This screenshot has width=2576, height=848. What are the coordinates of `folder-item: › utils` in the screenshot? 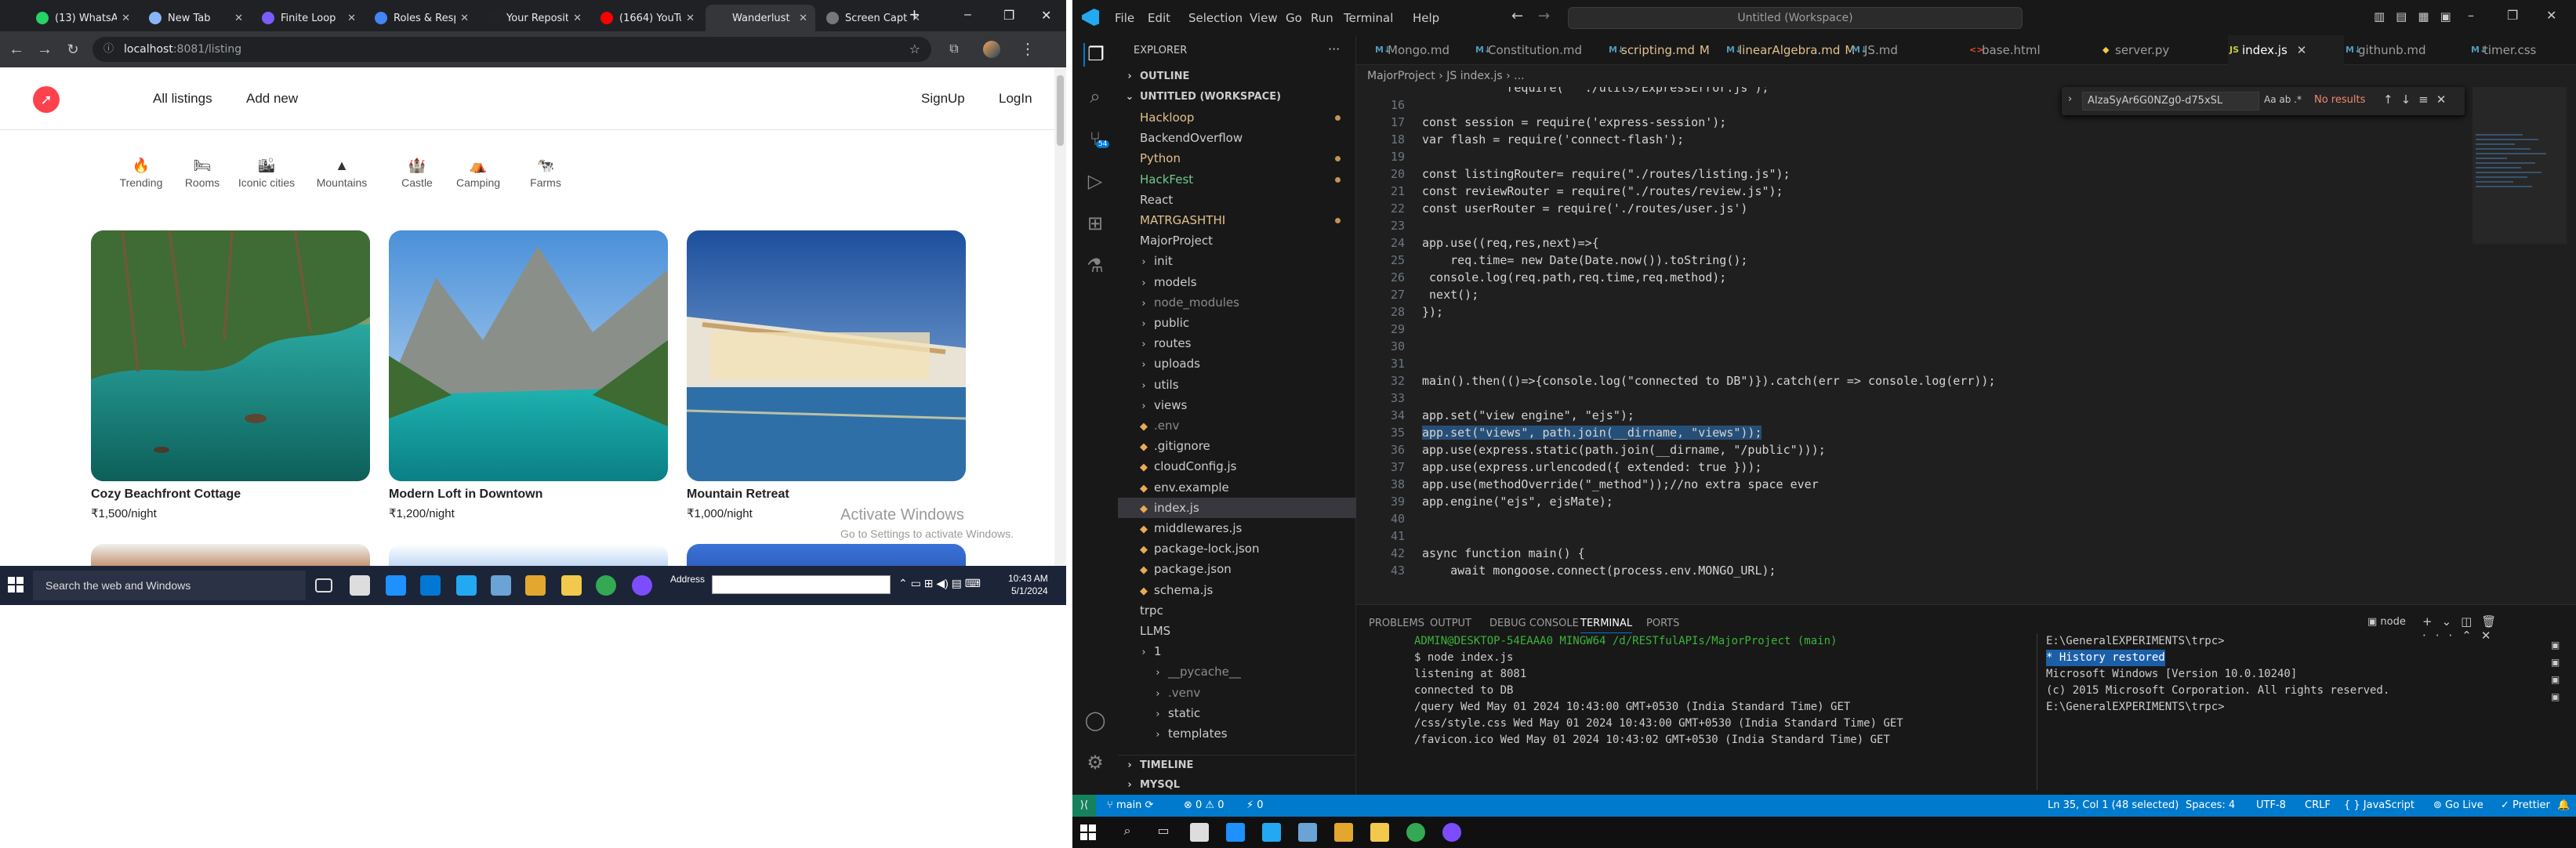 It's located at (1237, 385).